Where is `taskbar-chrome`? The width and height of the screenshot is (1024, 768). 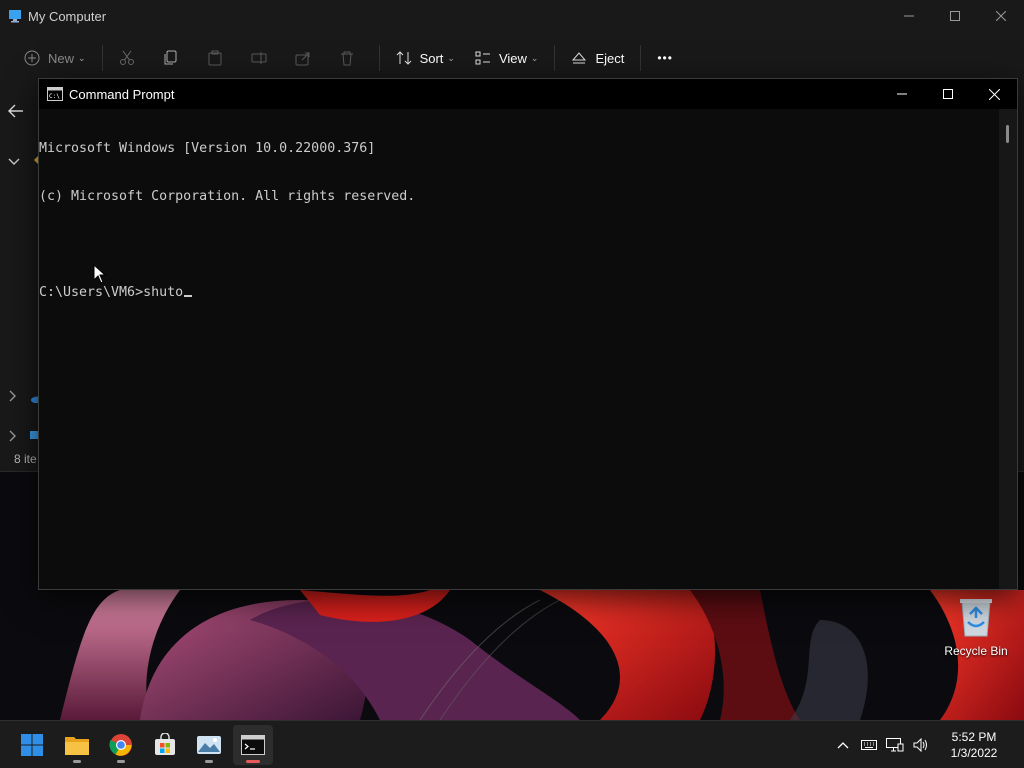 taskbar-chrome is located at coordinates (121, 745).